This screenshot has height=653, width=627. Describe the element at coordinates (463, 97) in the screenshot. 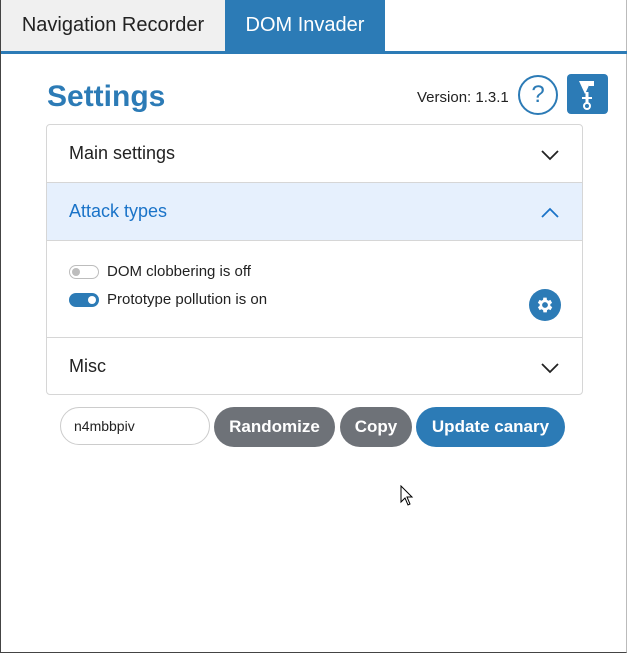

I see `version-label: Version: 1.3.1` at that location.